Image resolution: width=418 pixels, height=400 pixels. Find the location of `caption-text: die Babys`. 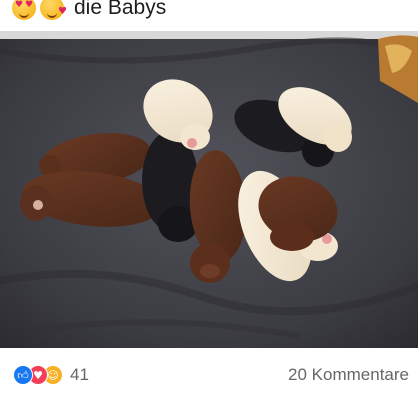

caption-text: die Babys is located at coordinates (120, 9).